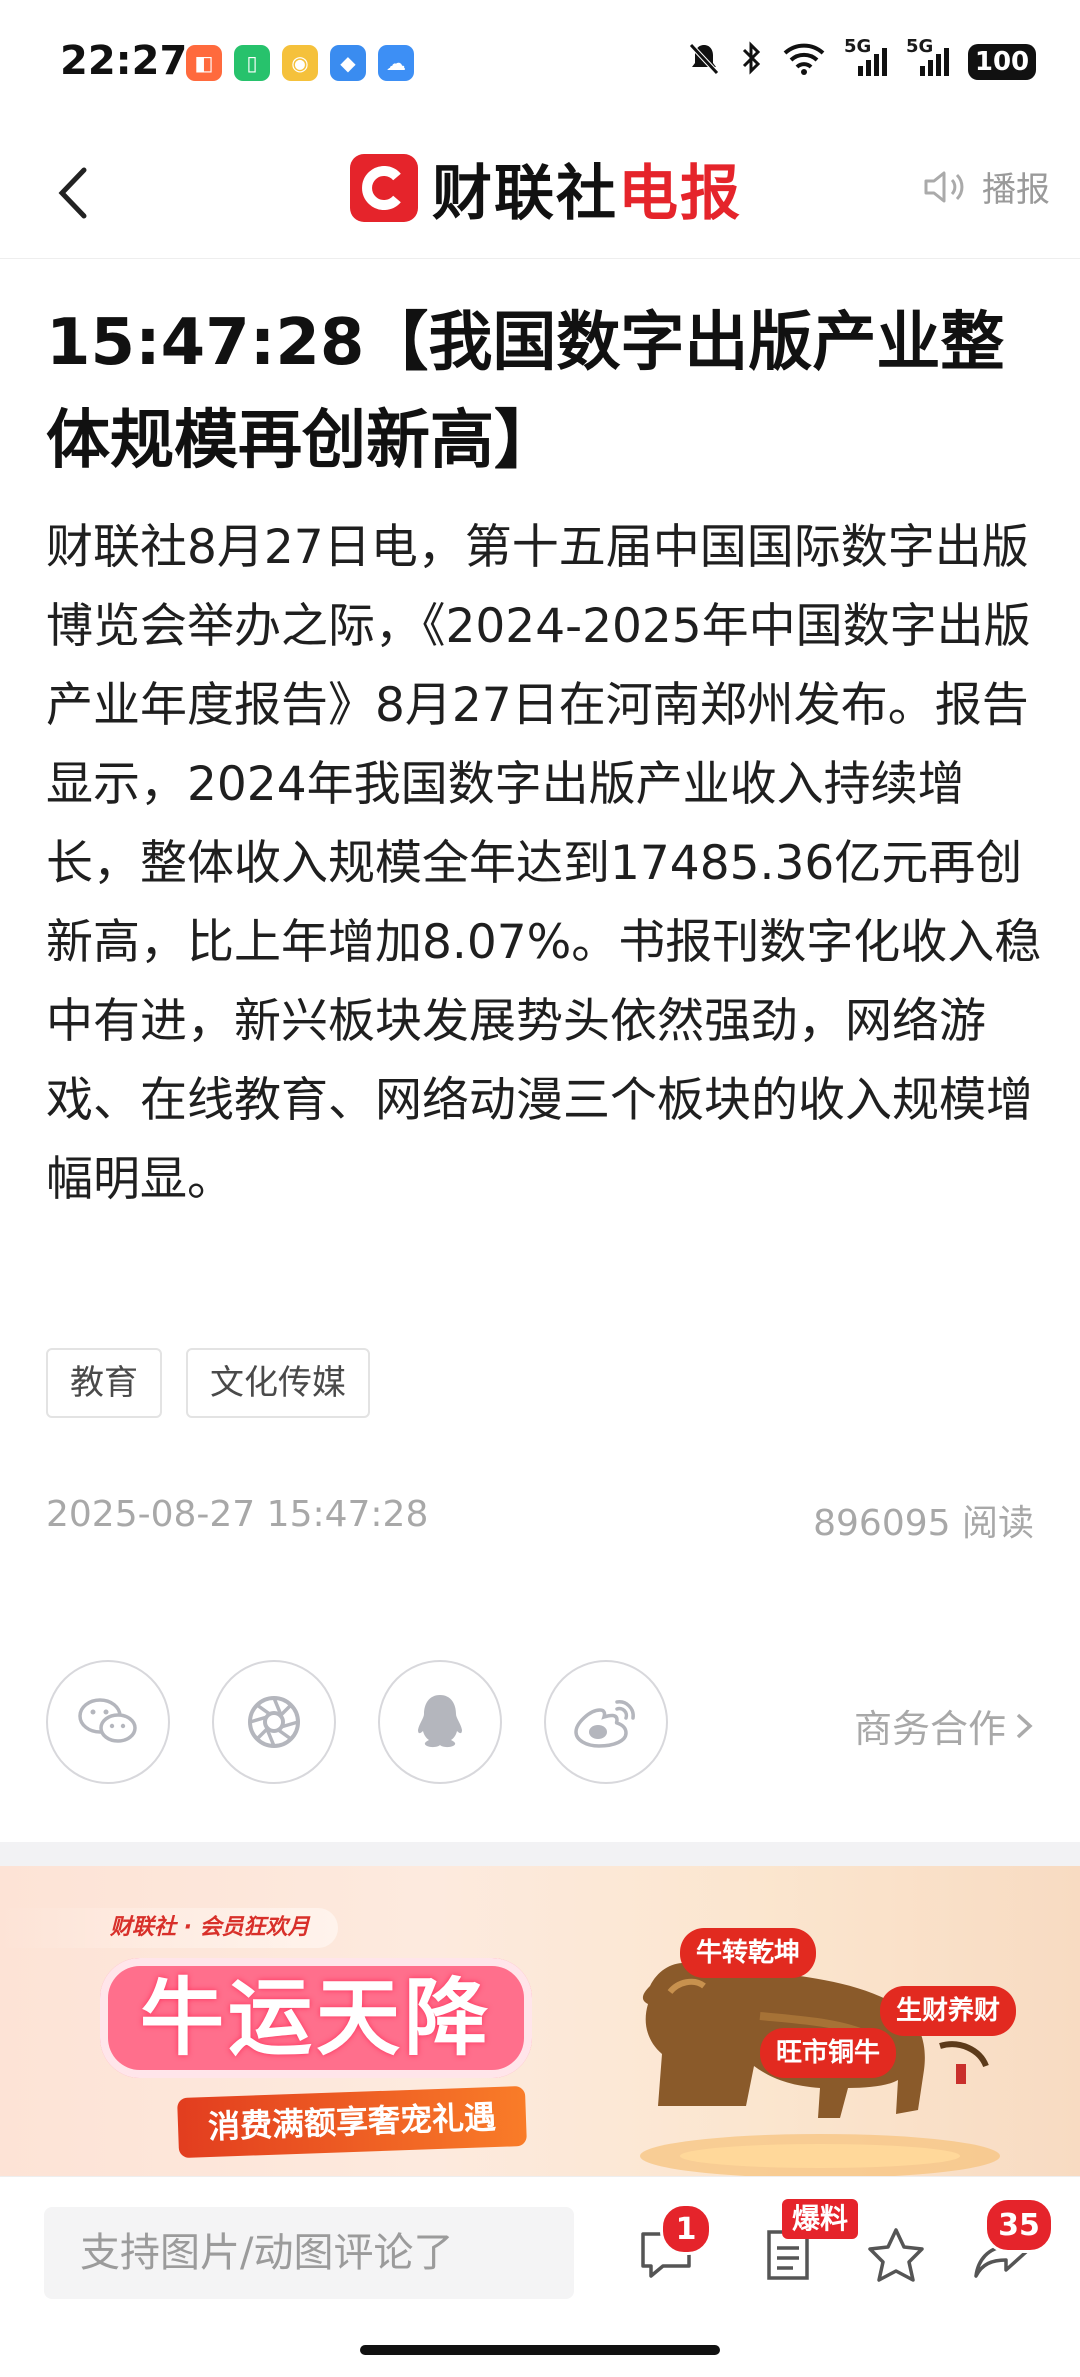 This screenshot has height=2377, width=1080. What do you see at coordinates (944, 186) in the screenshot?
I see `speaker-icon` at bounding box center [944, 186].